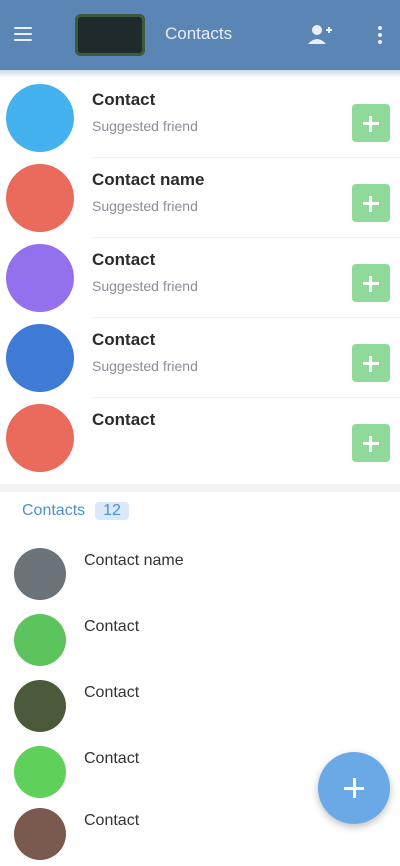 This screenshot has width=400, height=866. I want to click on suggestion-name: Contact name, so click(148, 179).